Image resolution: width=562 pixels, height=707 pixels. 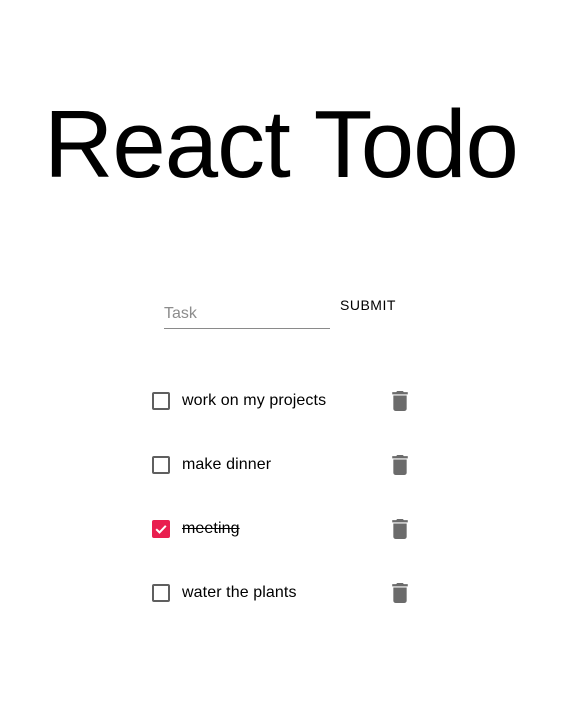 I want to click on submit-button: SUBMIT, so click(x=368, y=305).